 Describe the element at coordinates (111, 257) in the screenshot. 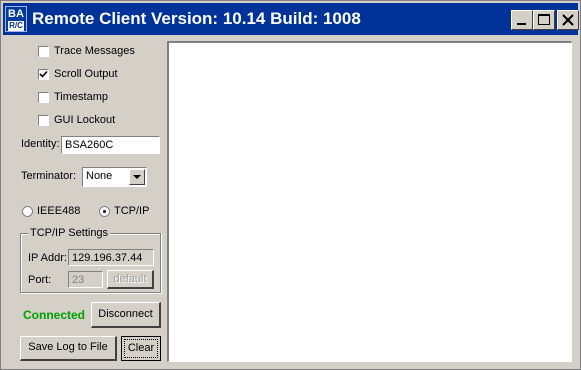

I see `ip-address-field: 129.196.37.44` at that location.